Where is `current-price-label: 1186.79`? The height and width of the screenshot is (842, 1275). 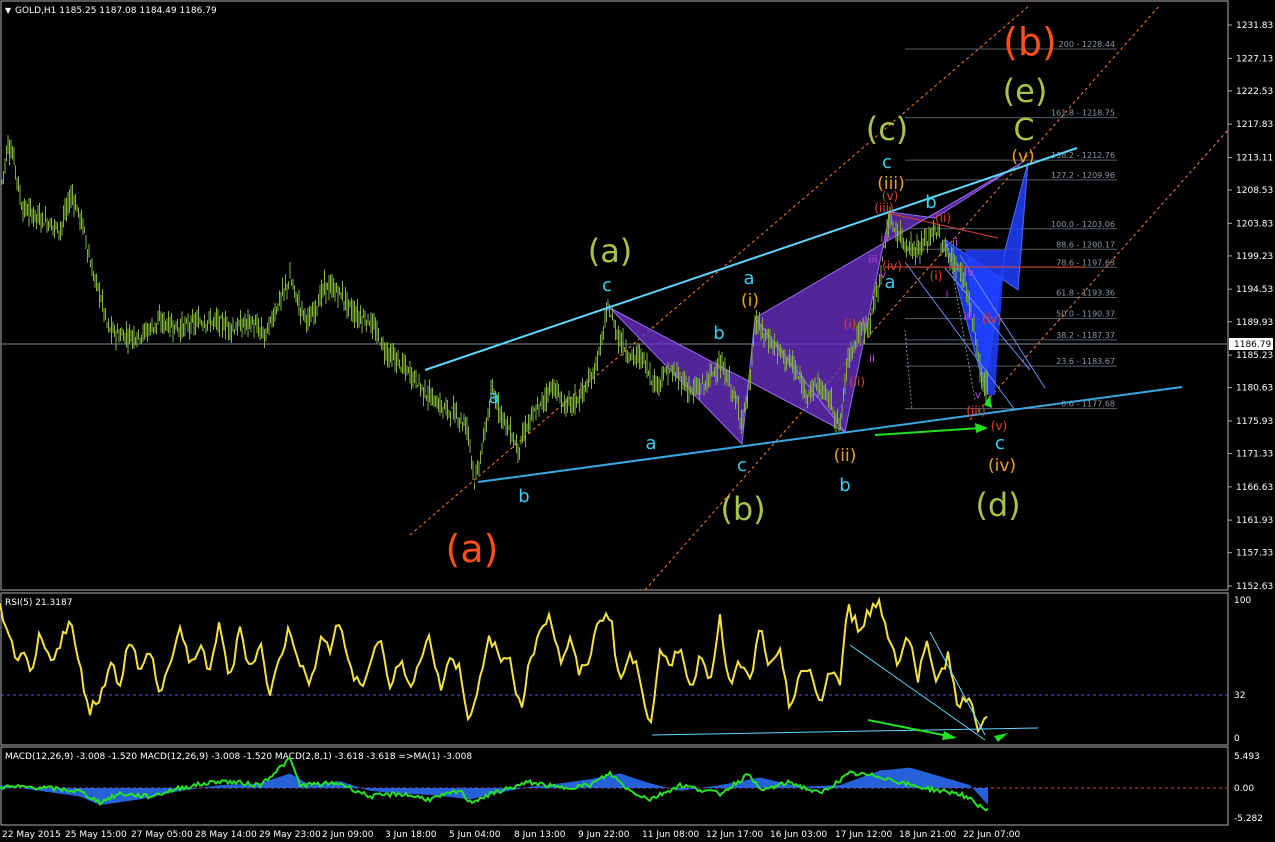 current-price-label: 1186.79 is located at coordinates (1252, 345).